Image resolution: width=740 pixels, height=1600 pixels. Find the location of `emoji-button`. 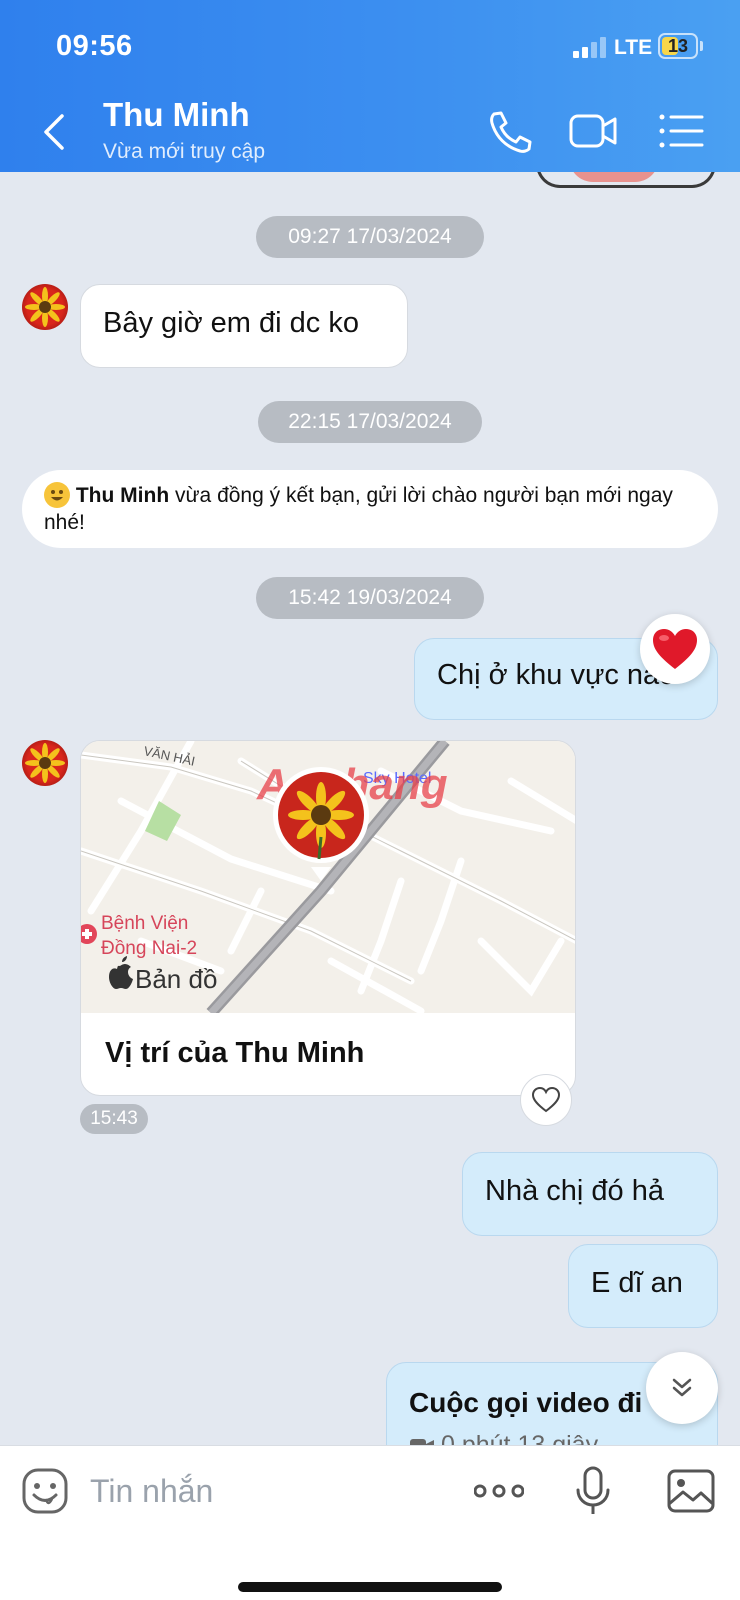

emoji-button is located at coordinates (45, 1491).